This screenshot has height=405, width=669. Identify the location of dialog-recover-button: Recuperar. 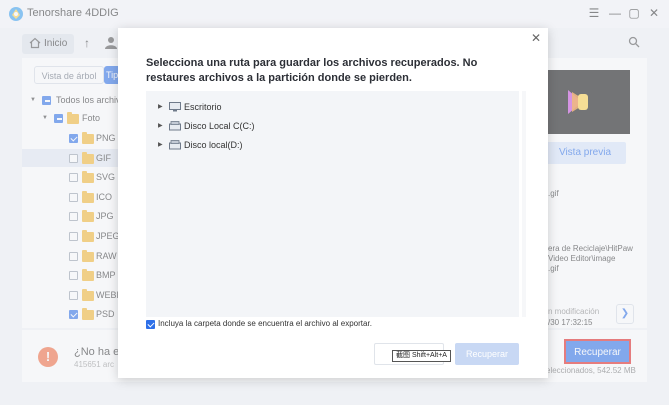
(487, 354).